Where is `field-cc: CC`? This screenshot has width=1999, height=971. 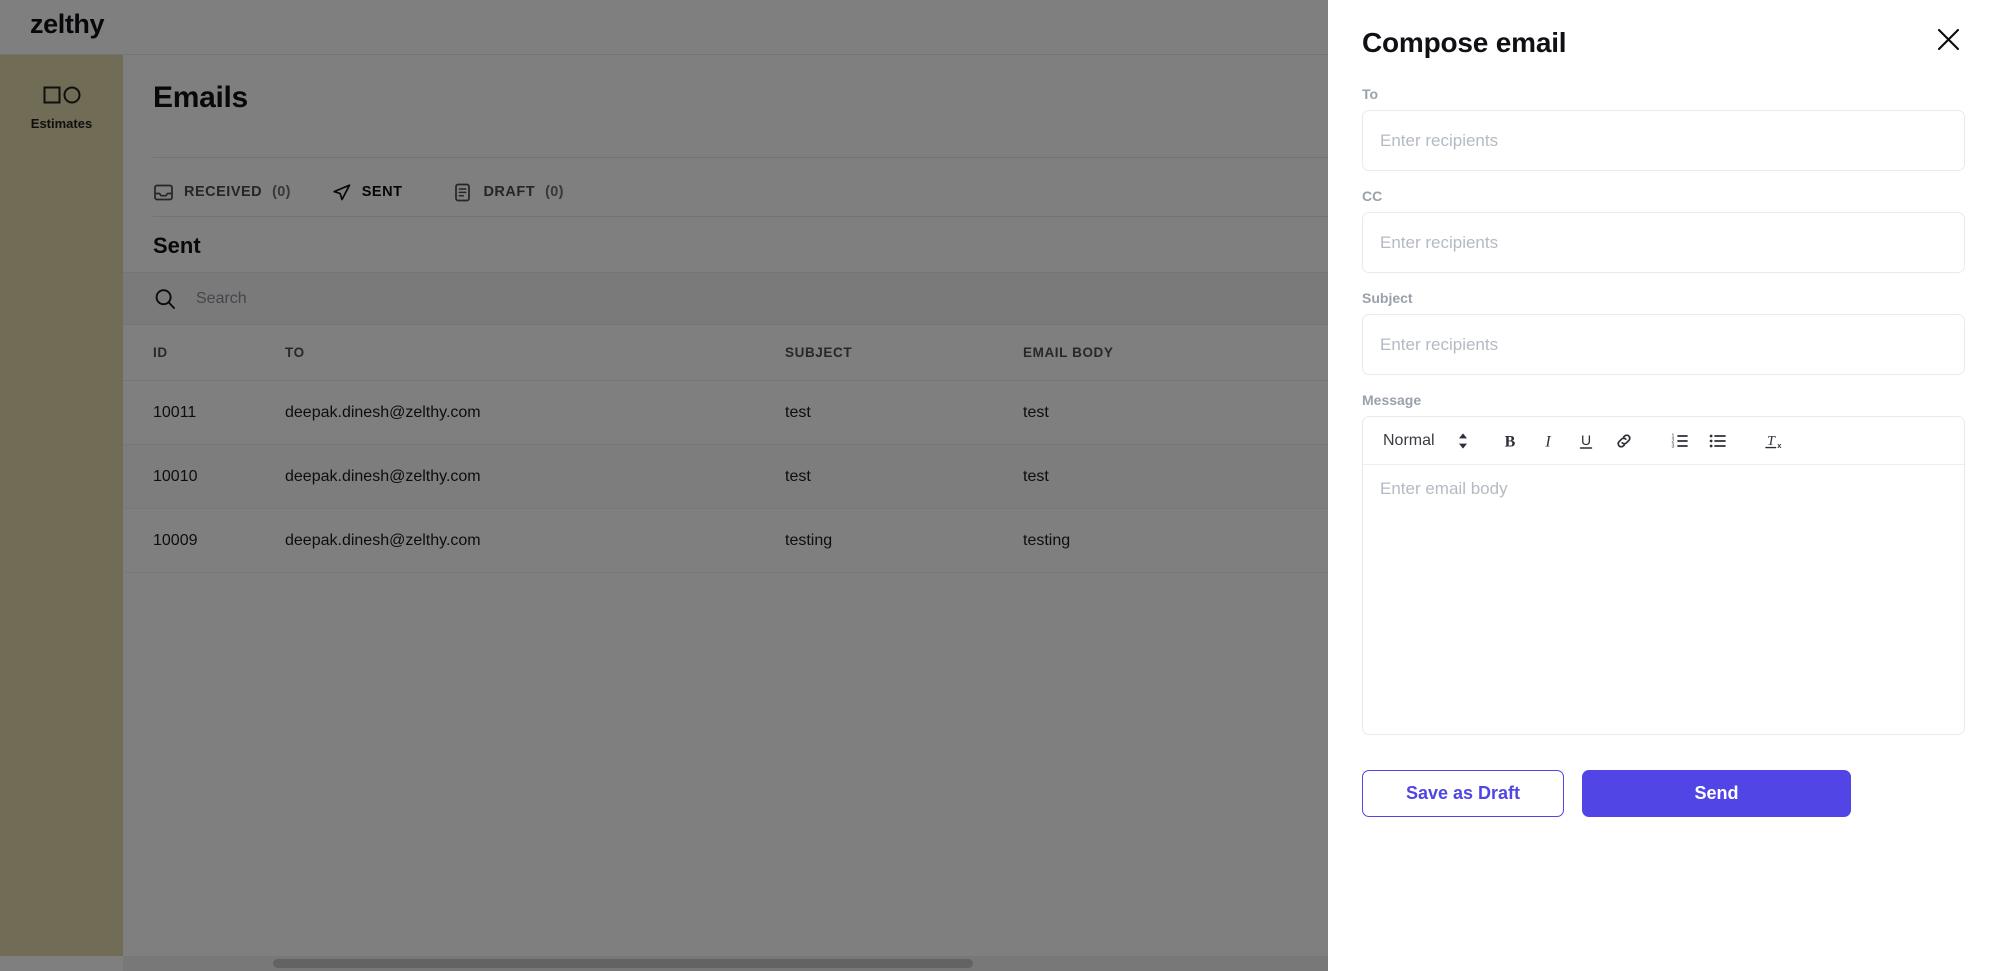
field-cc: CC is located at coordinates (1663, 230).